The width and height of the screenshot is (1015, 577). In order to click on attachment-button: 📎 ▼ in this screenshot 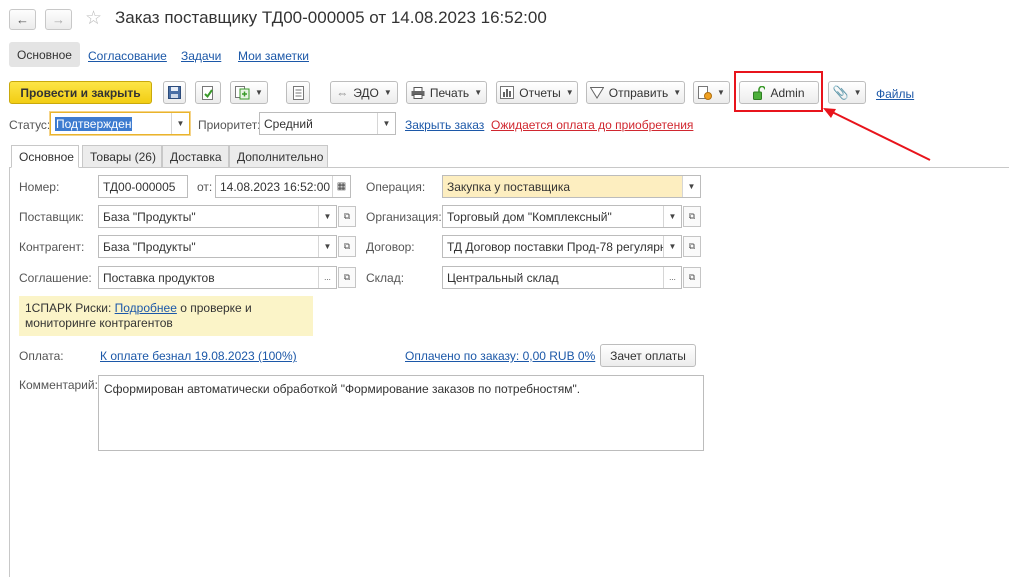, I will do `click(847, 92)`.